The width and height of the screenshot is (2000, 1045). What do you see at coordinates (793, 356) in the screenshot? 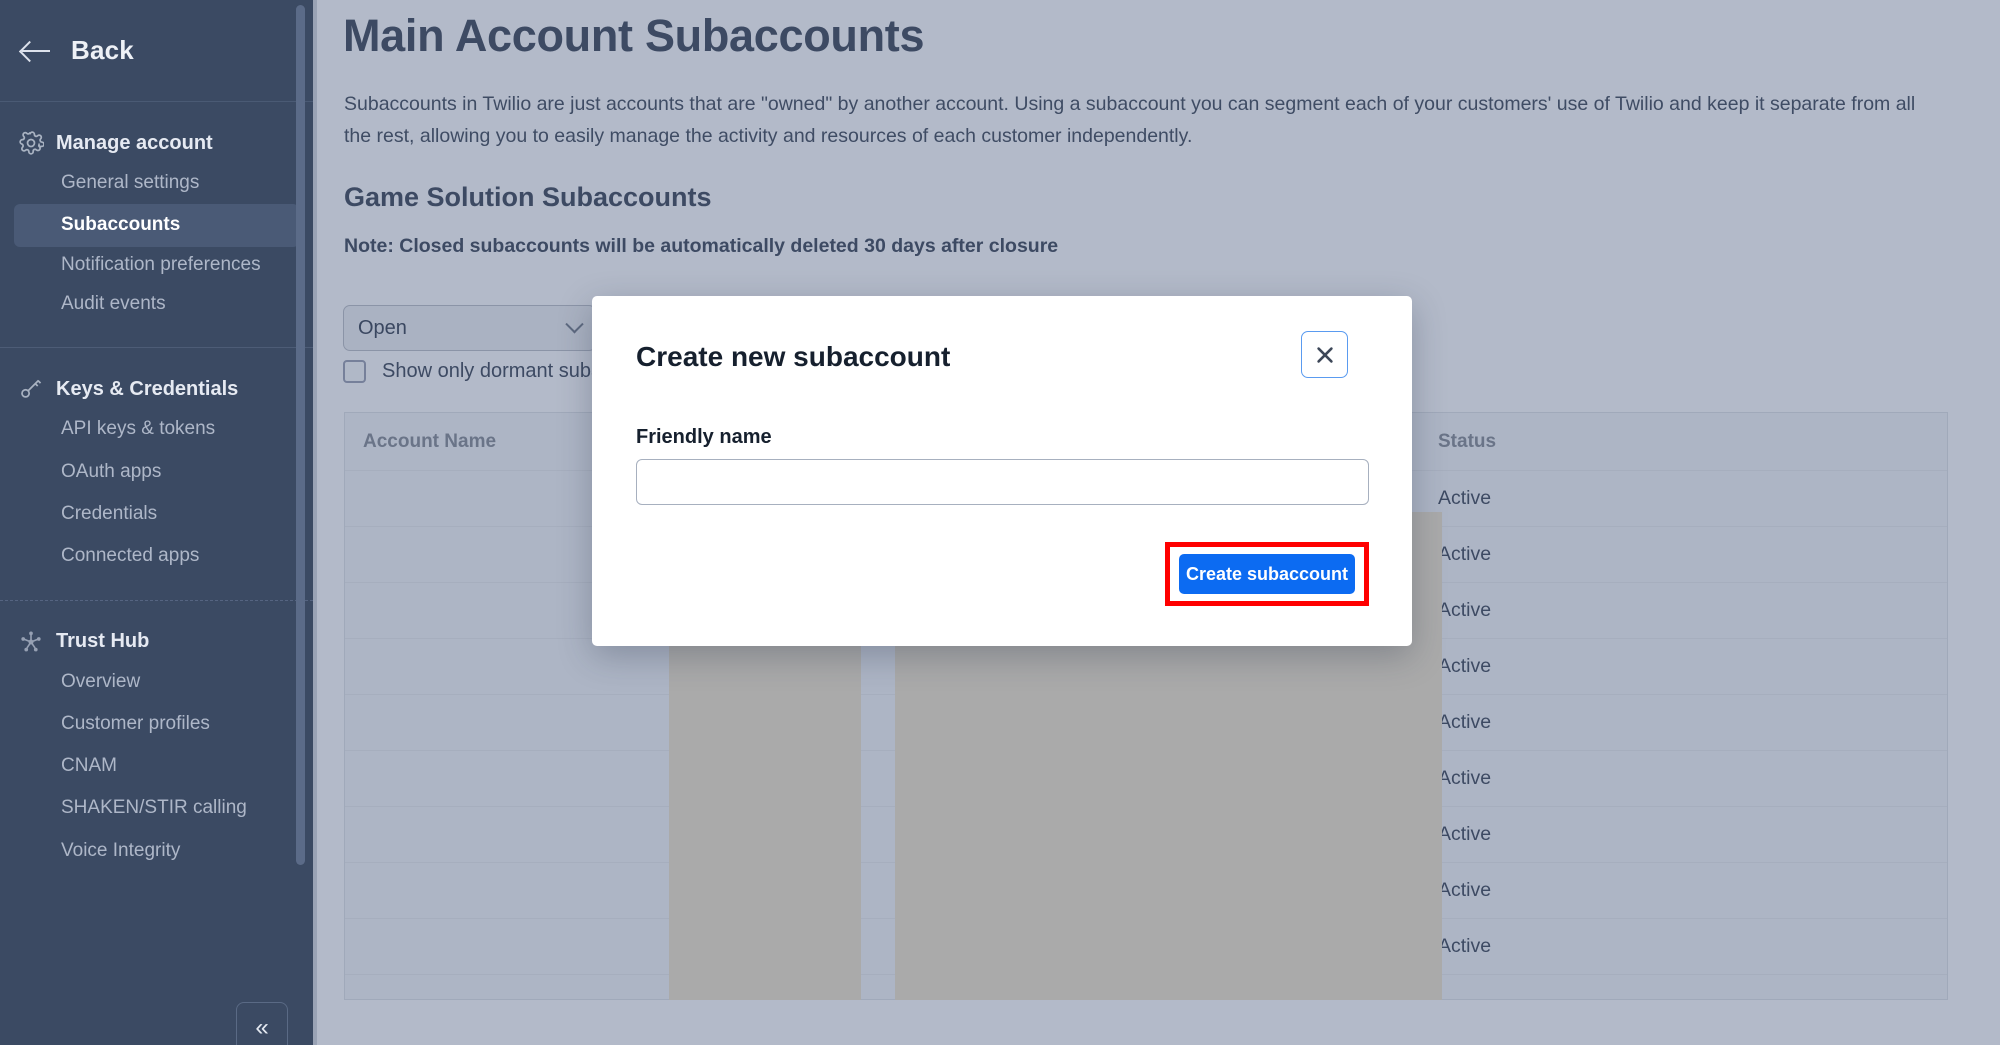
I see `modal-title: Create new subaccount` at bounding box center [793, 356].